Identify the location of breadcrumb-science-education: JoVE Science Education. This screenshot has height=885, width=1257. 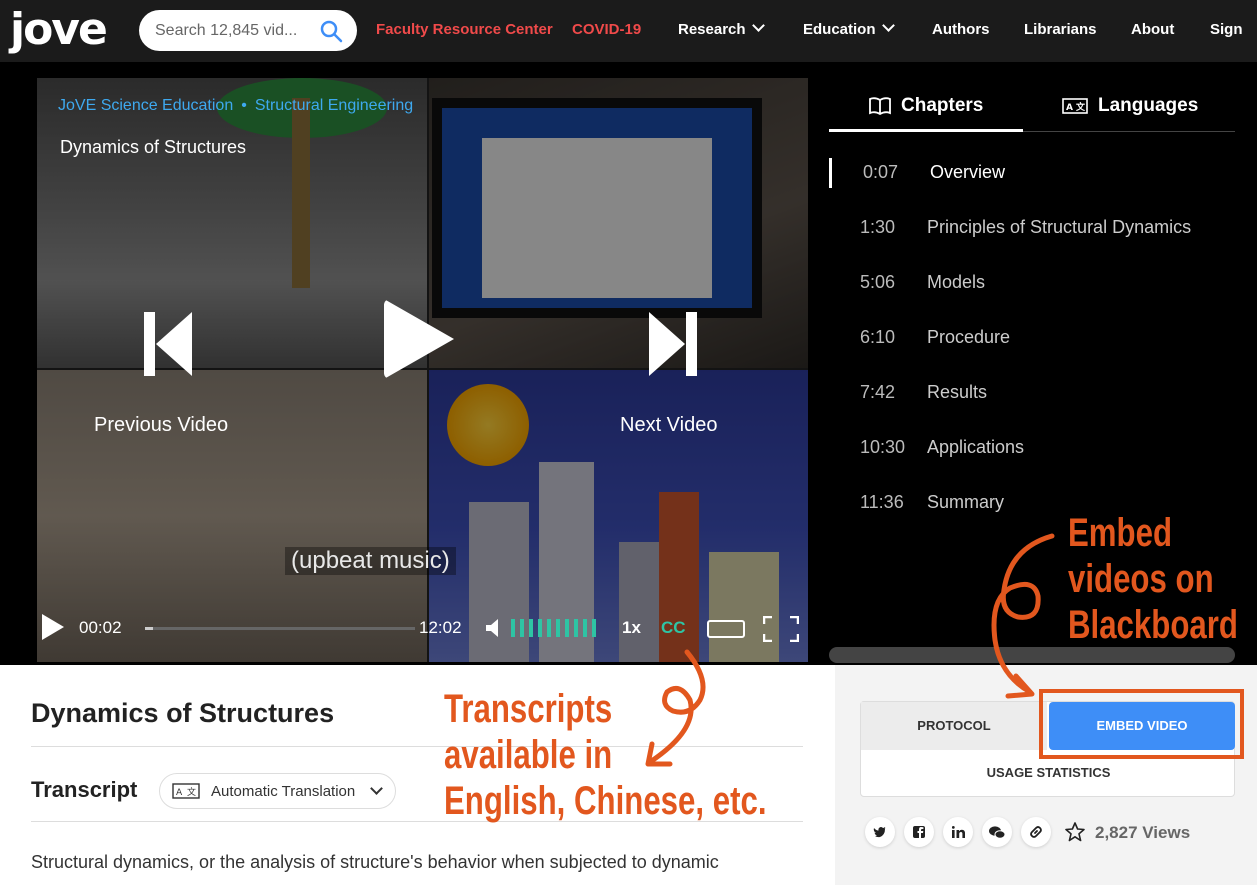
(145, 105).